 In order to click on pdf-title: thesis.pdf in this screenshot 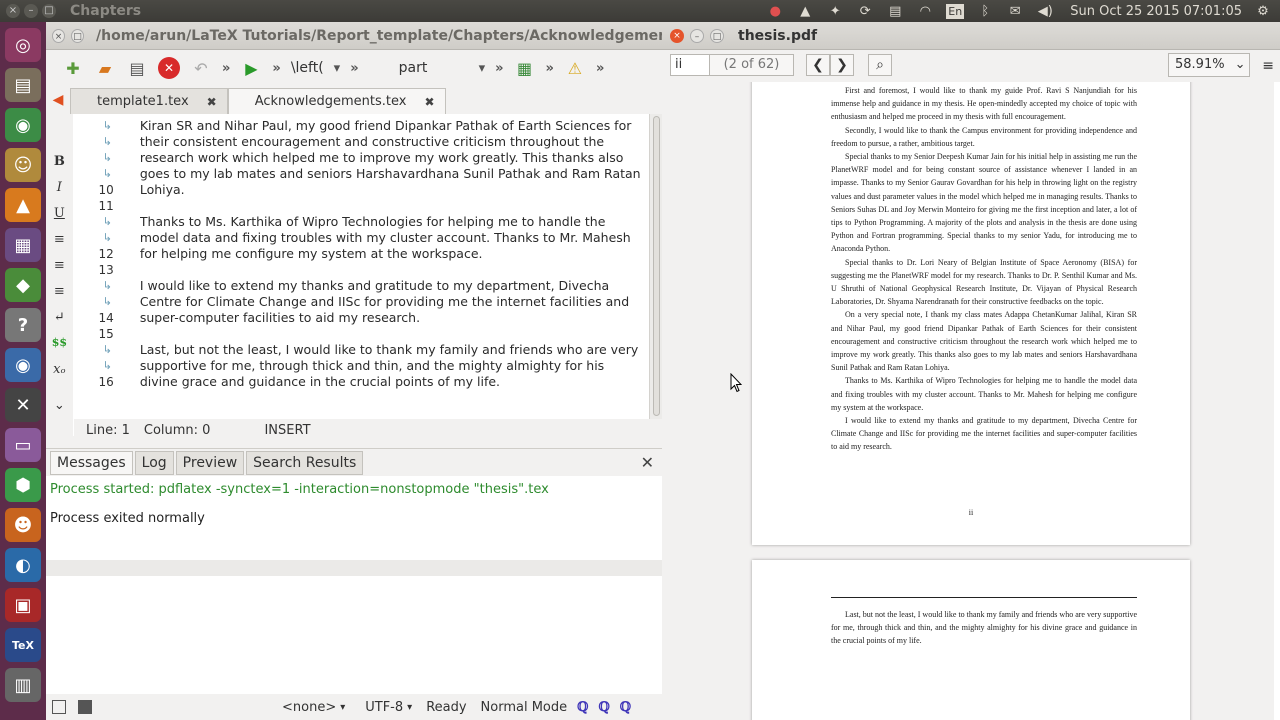, I will do `click(778, 35)`.